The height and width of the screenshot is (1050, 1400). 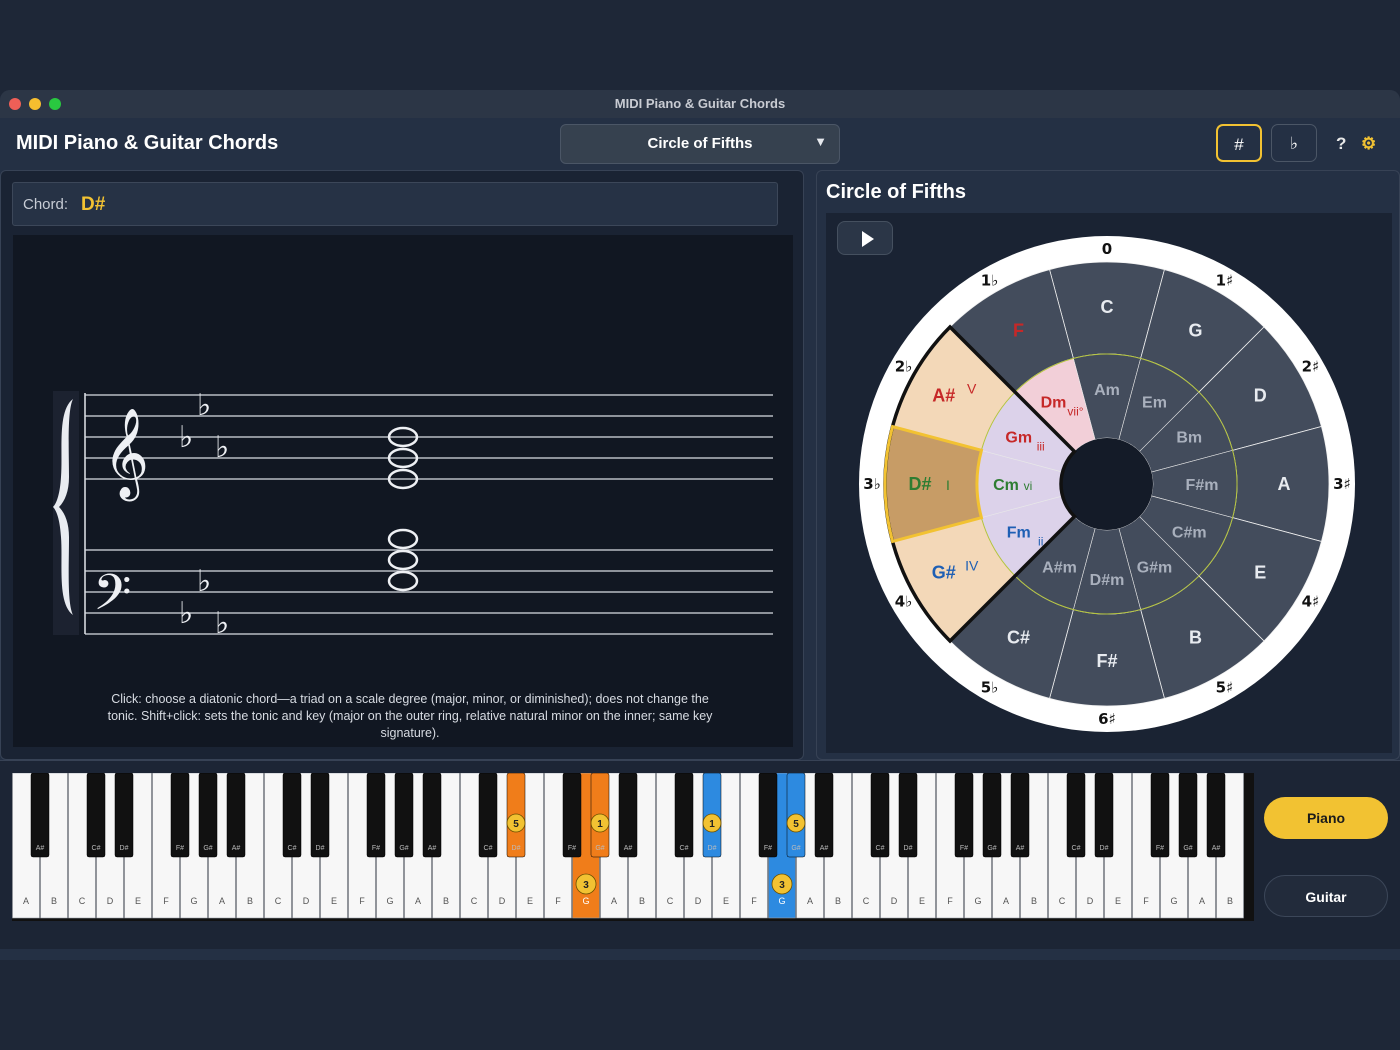 What do you see at coordinates (147, 143) in the screenshot?
I see `app-title: MIDI Piano & Guitar Chords` at bounding box center [147, 143].